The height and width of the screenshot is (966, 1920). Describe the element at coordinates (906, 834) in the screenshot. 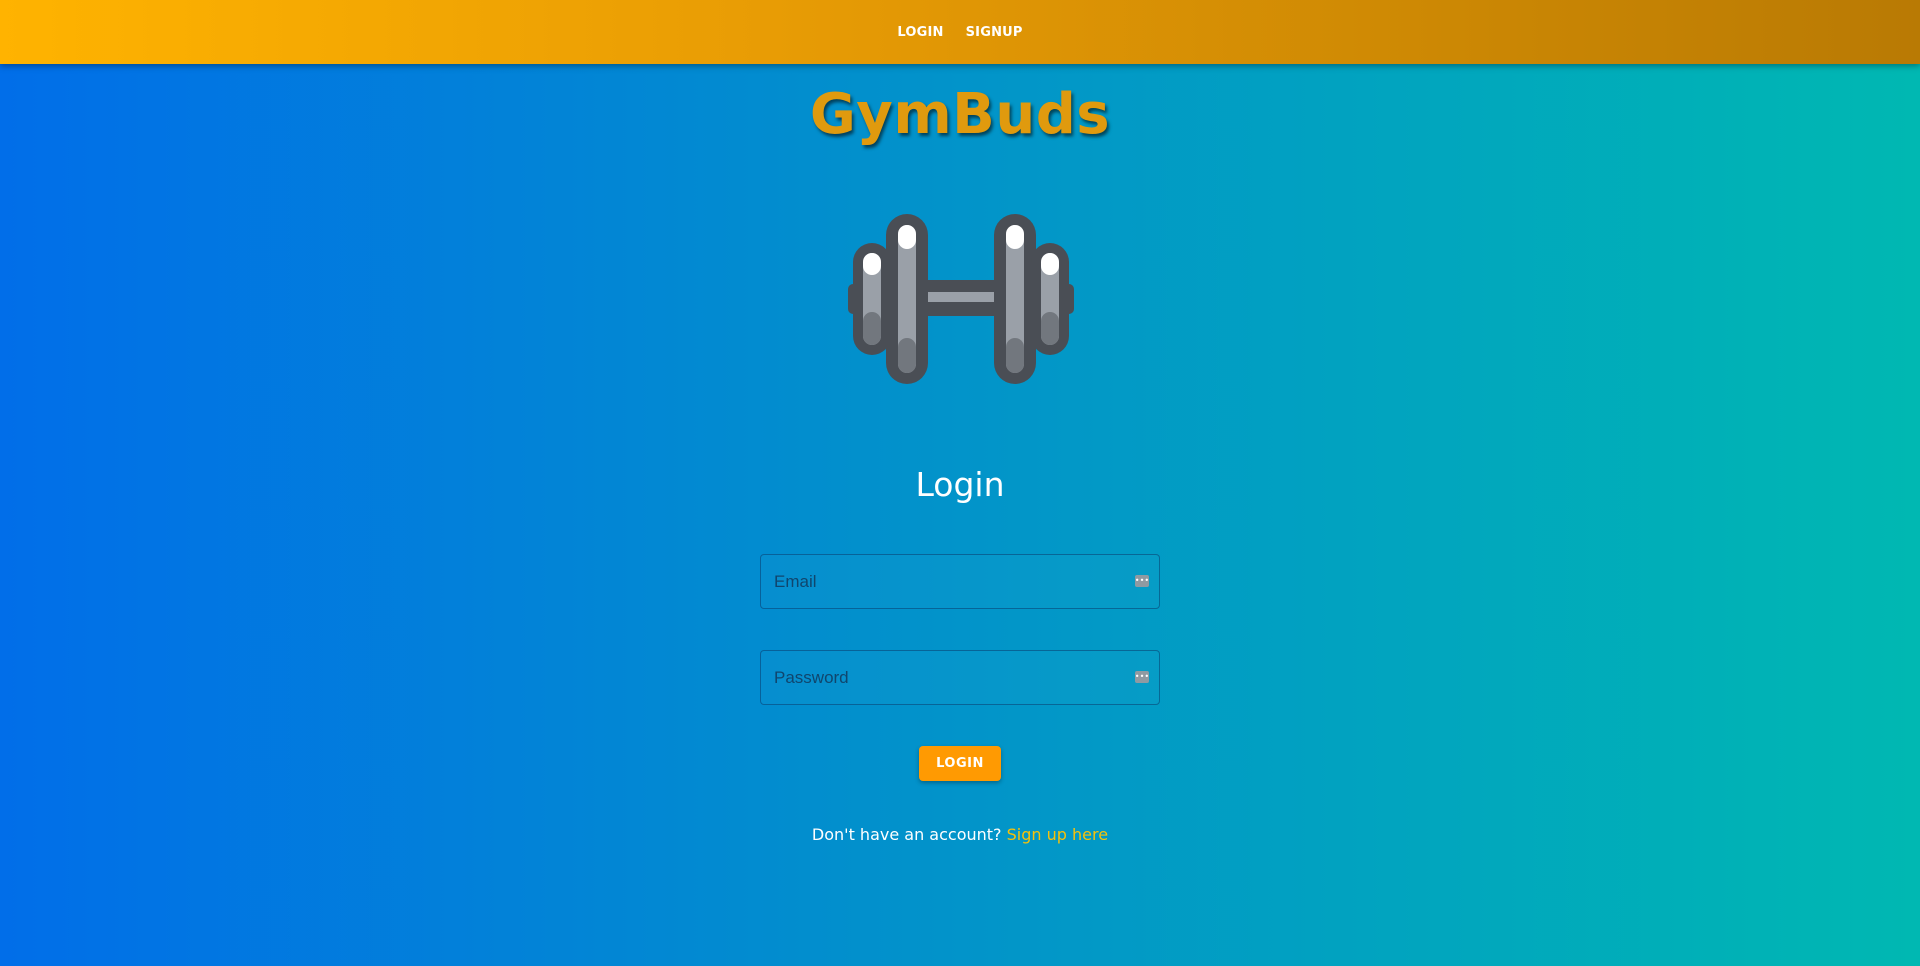

I see `signup-prompt-text: Don't have an account?` at that location.